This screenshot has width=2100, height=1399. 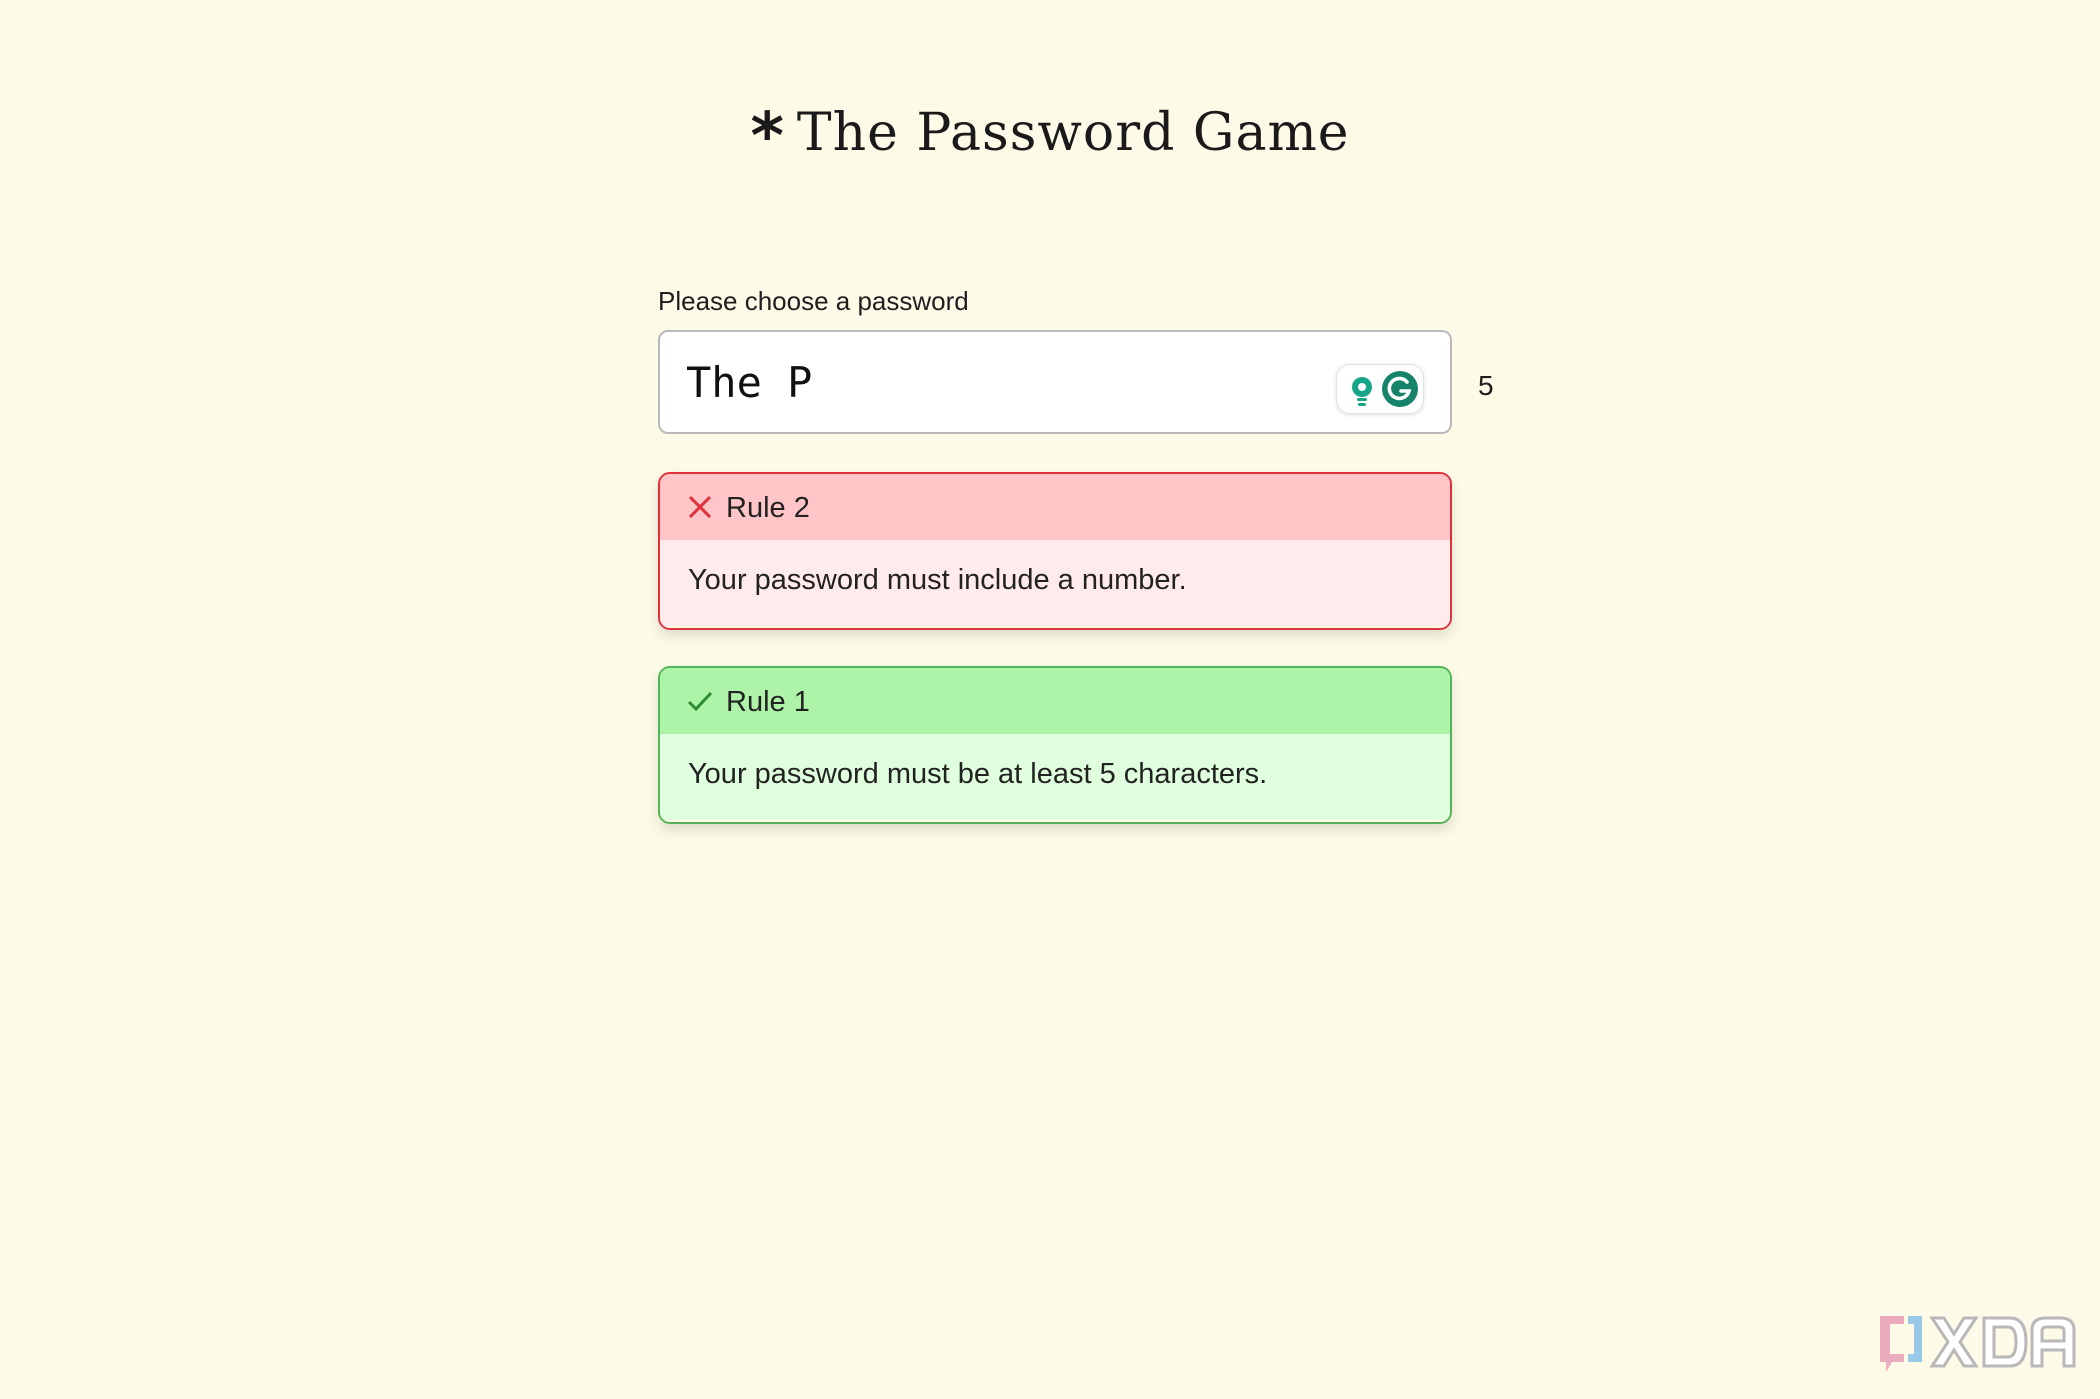 I want to click on xda-logo, so click(x=1978, y=1344).